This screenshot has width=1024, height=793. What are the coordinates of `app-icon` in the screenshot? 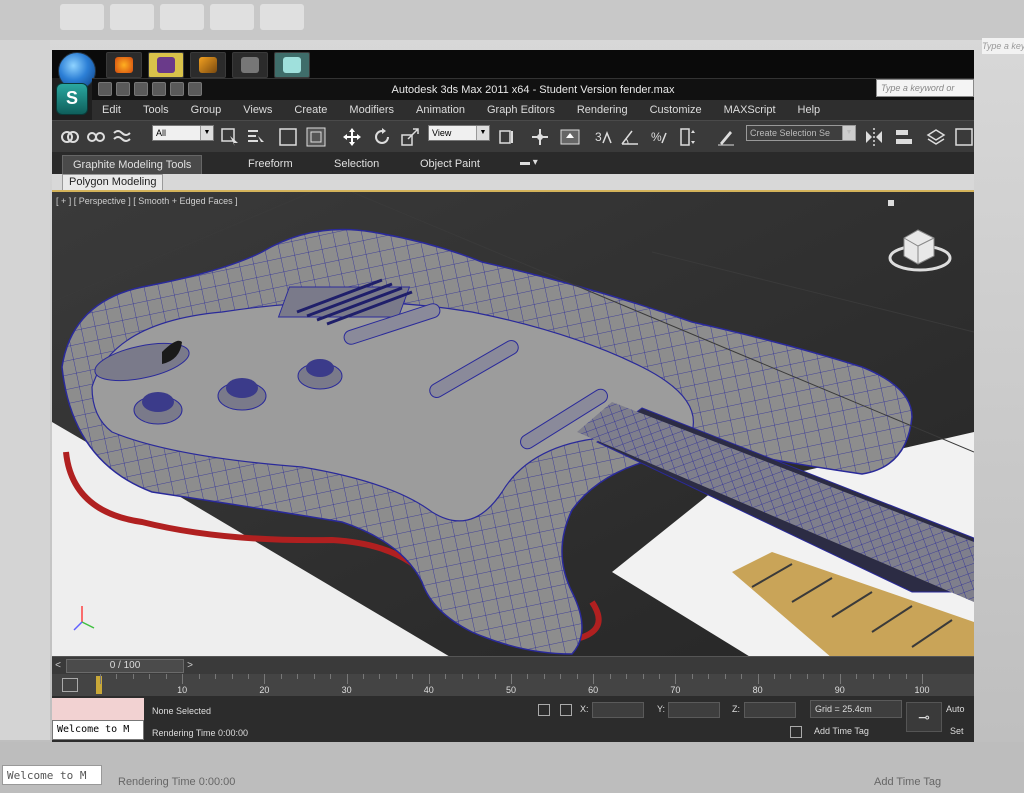 It's located at (208, 65).